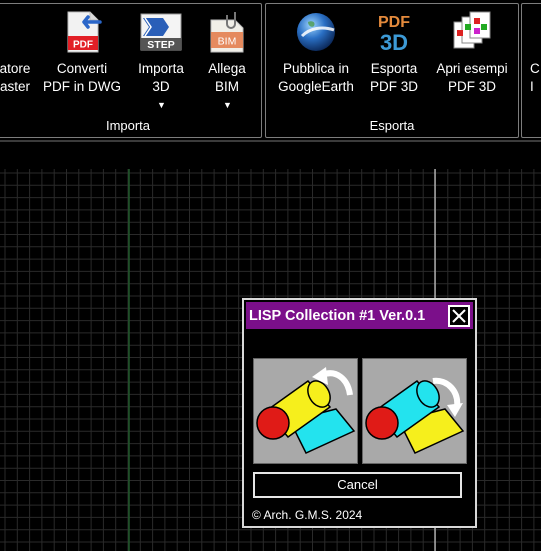  I want to click on svg-text: 3D, so click(394, 42).